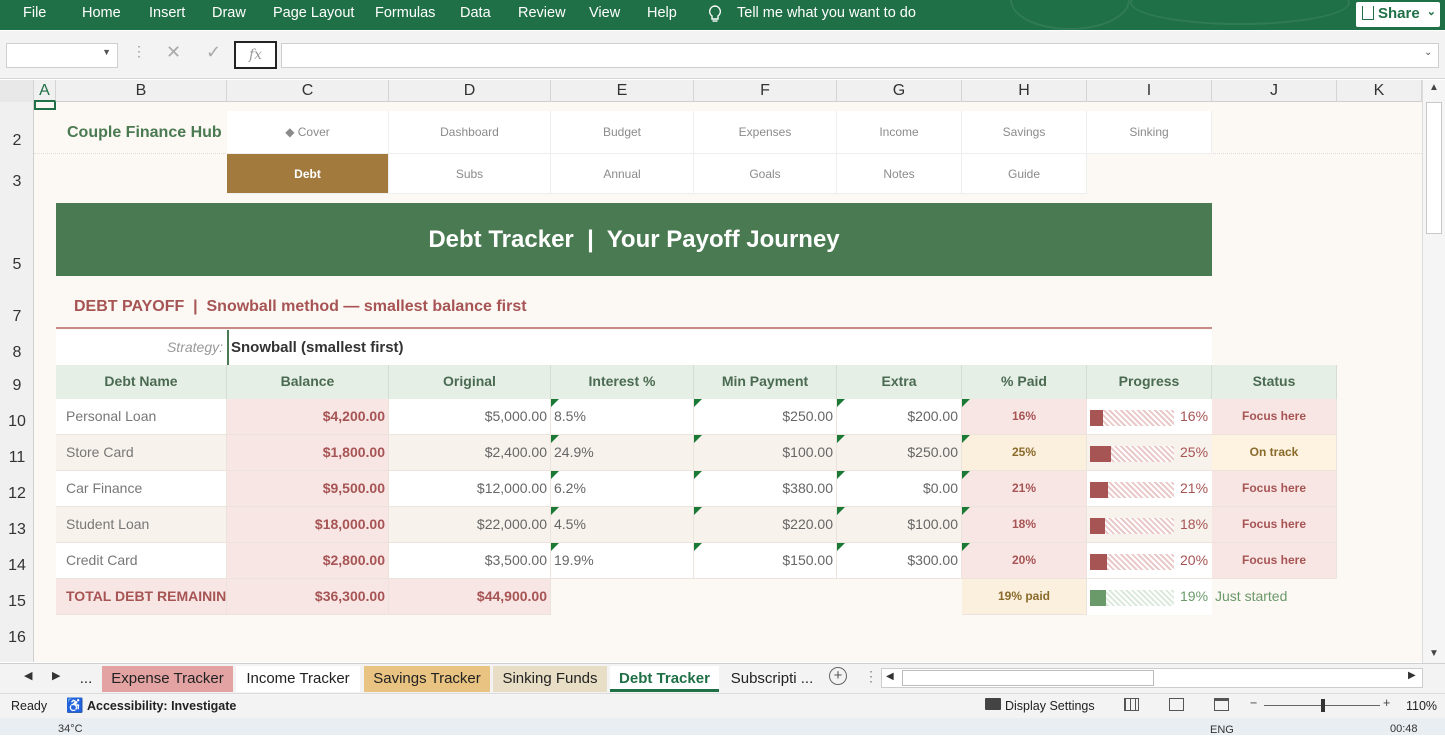  What do you see at coordinates (308, 453) in the screenshot?
I see `cell-balance: $1,800.00` at bounding box center [308, 453].